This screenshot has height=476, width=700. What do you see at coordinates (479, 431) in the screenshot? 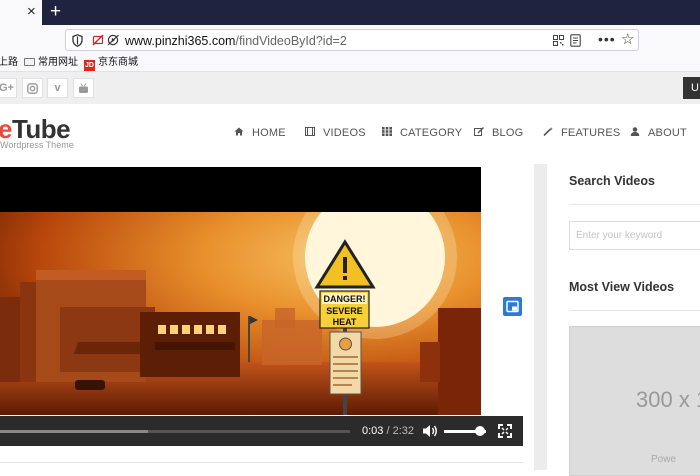
I see `volume-slider-handle` at bounding box center [479, 431].